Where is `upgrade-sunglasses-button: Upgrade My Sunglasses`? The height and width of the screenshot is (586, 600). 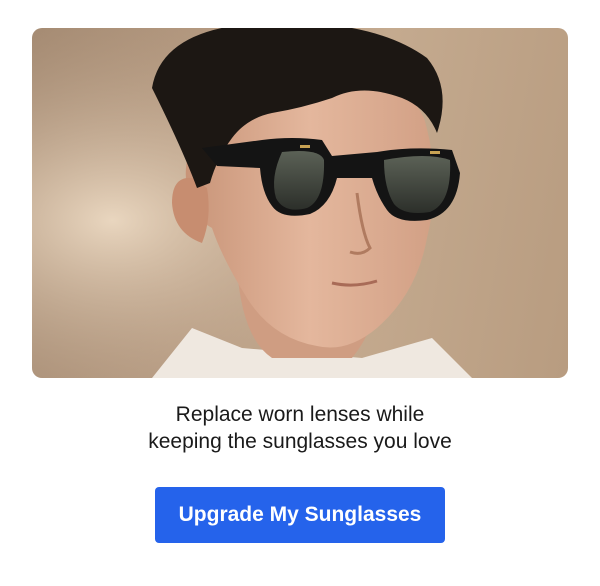 upgrade-sunglasses-button: Upgrade My Sunglasses is located at coordinates (300, 515).